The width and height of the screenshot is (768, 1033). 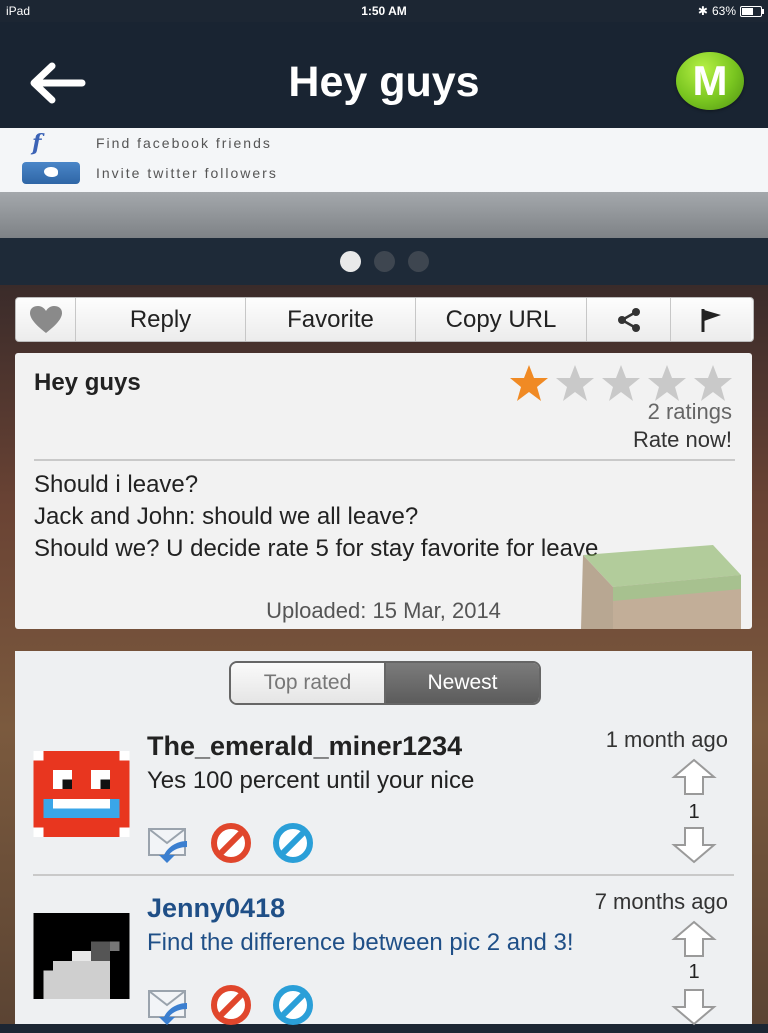 What do you see at coordinates (226, 516) in the screenshot?
I see `post-body-line: Jack and John: should we all leave?` at bounding box center [226, 516].